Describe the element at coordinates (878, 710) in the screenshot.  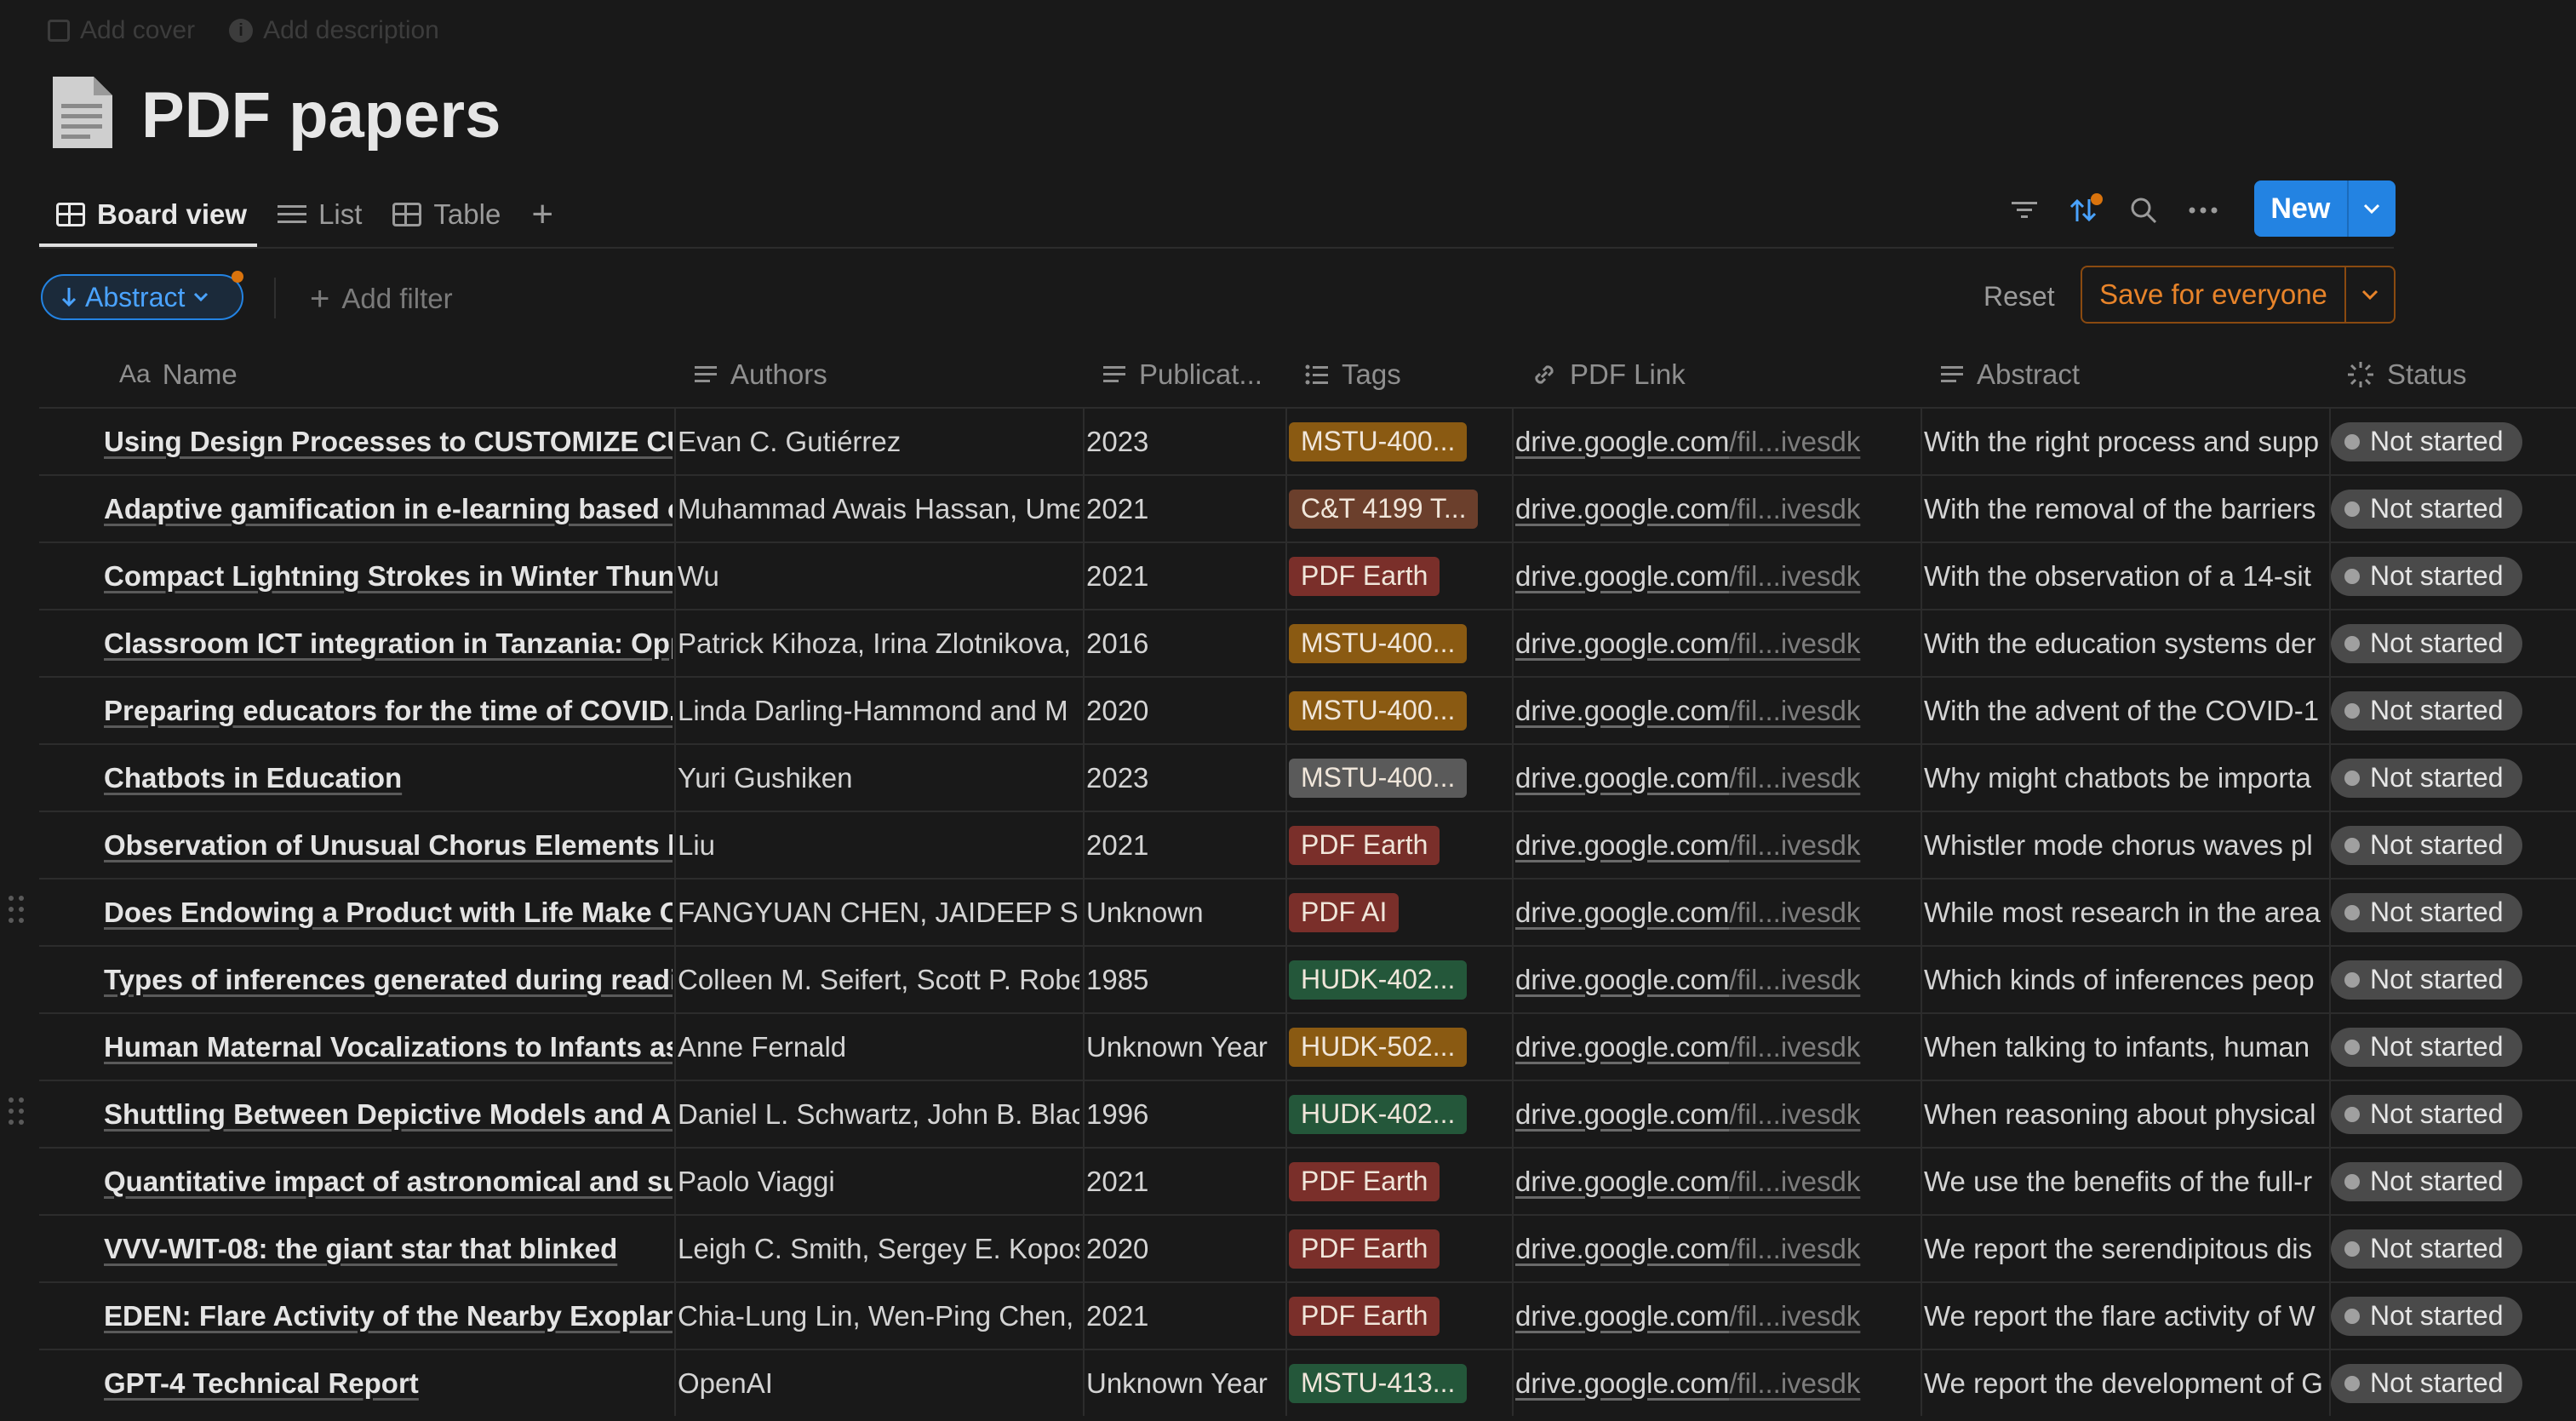
I see `row-authors: Linda Darling-Hammond and M` at that location.